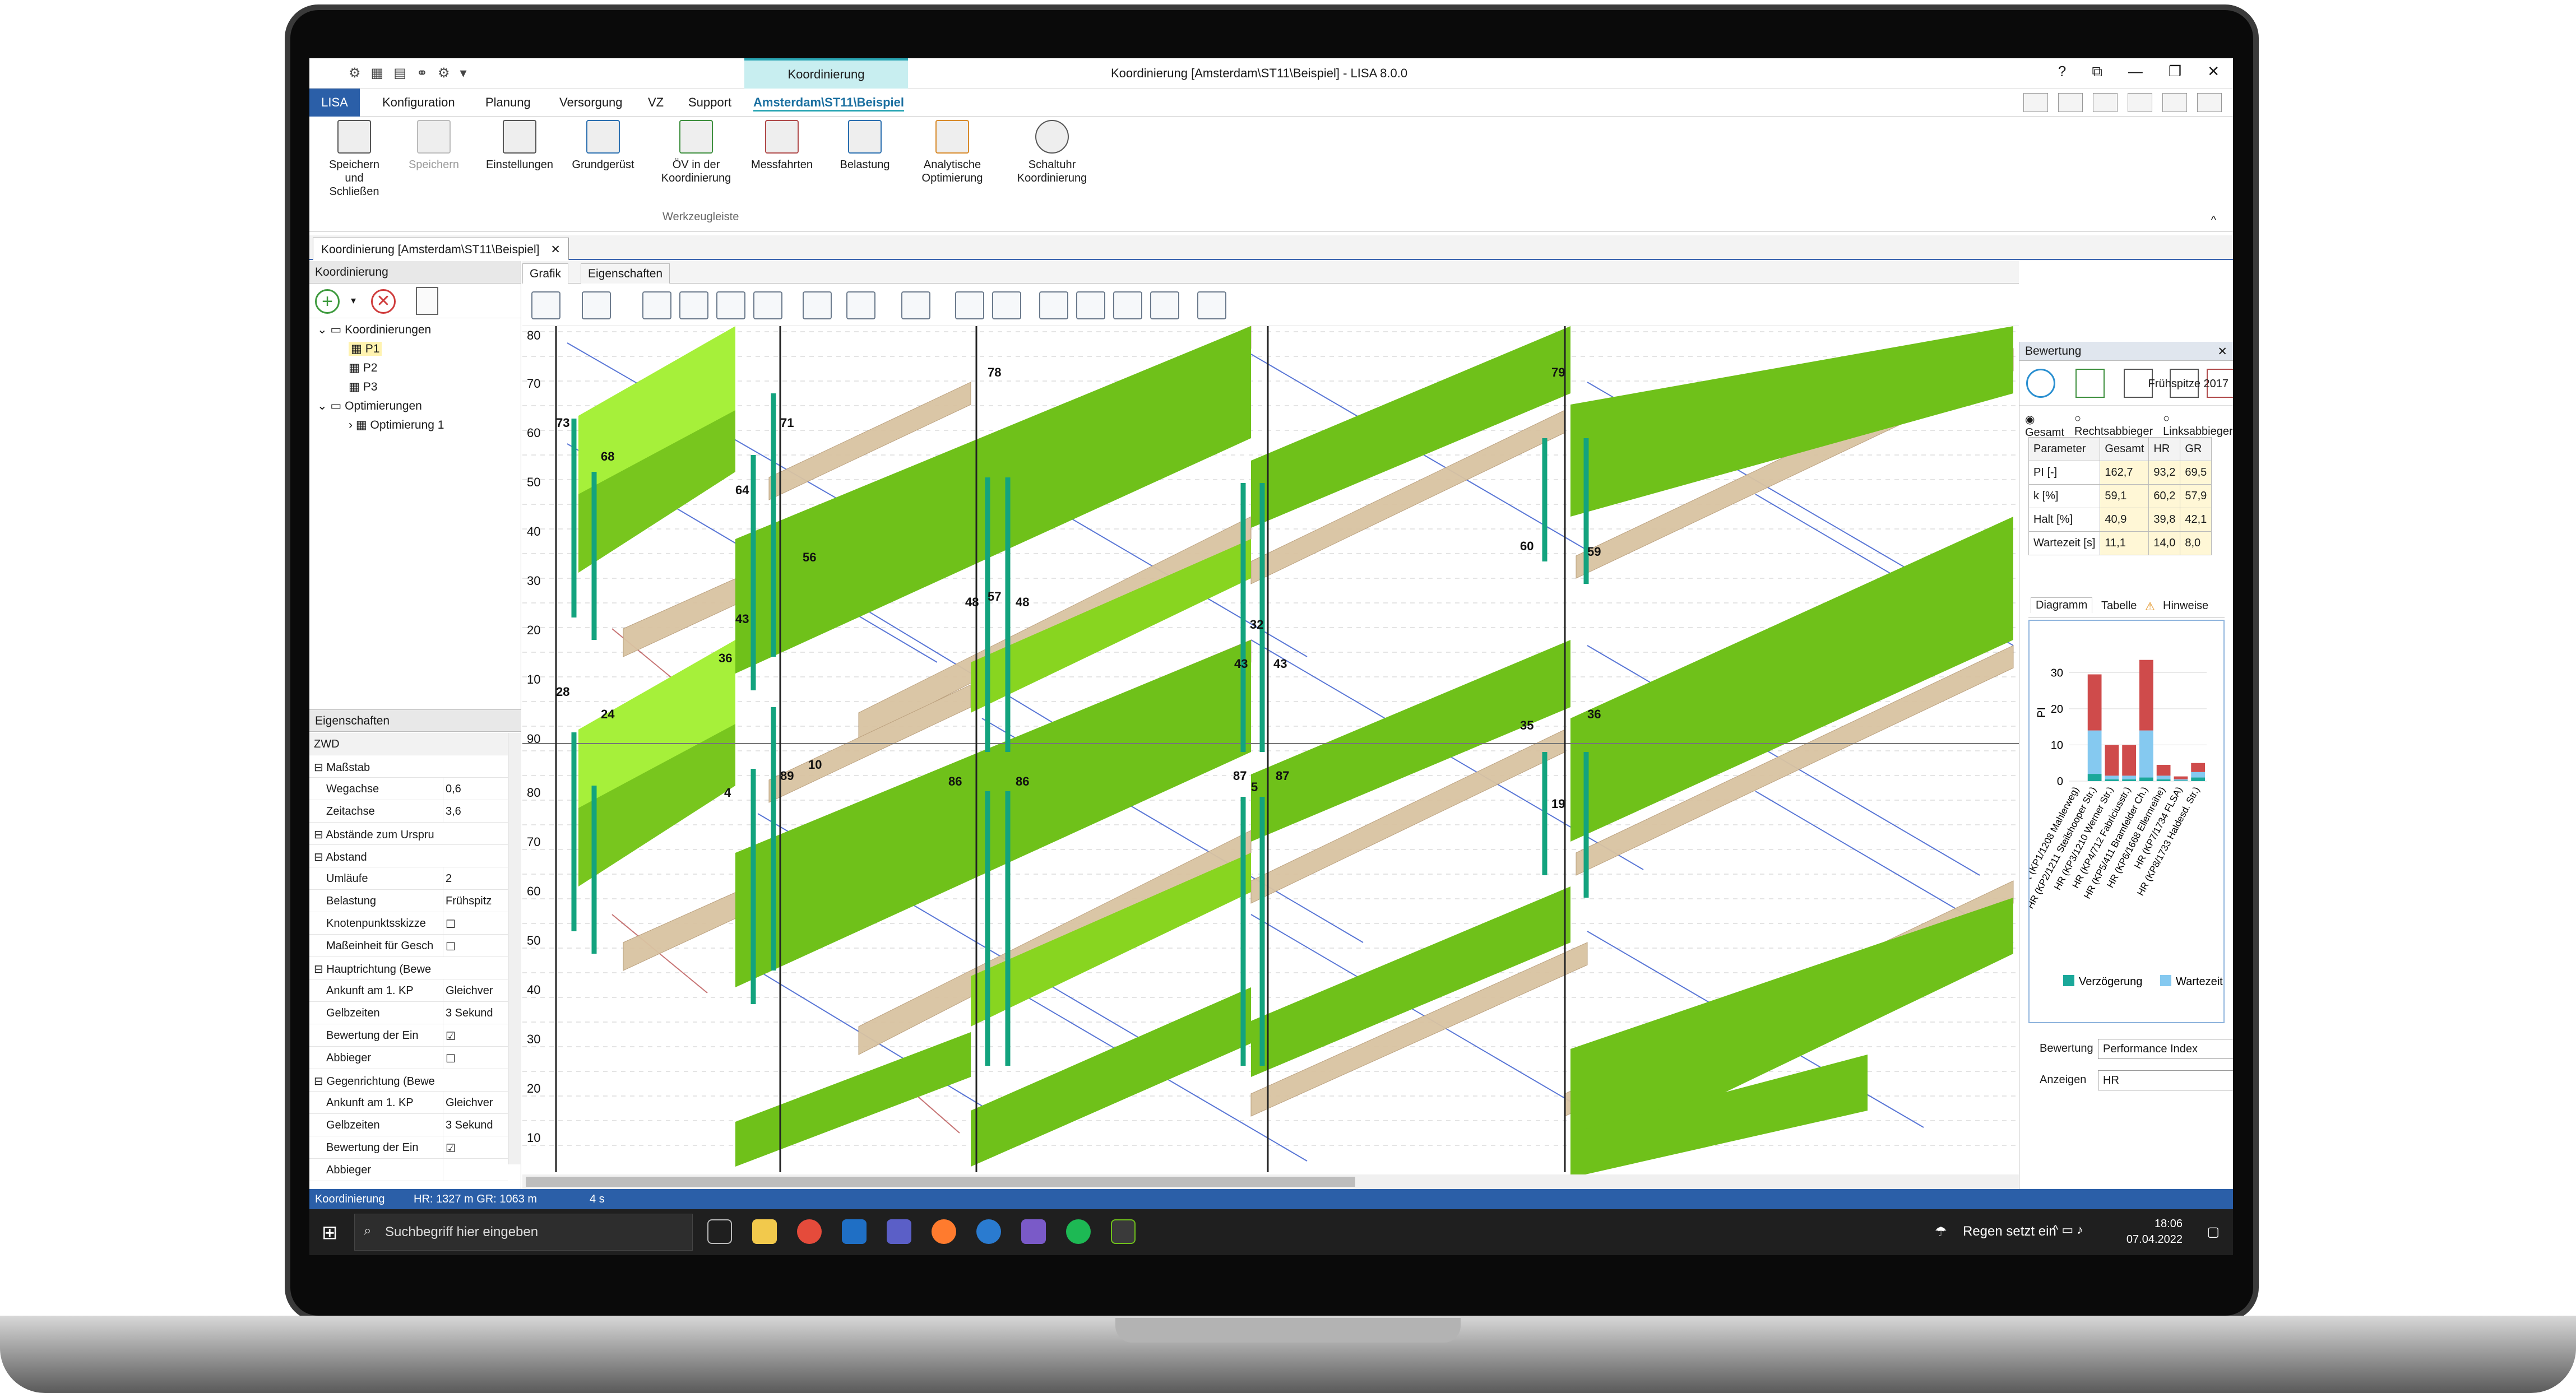  Describe the element at coordinates (854, 1231) in the screenshot. I see `outlook-icon` at that location.